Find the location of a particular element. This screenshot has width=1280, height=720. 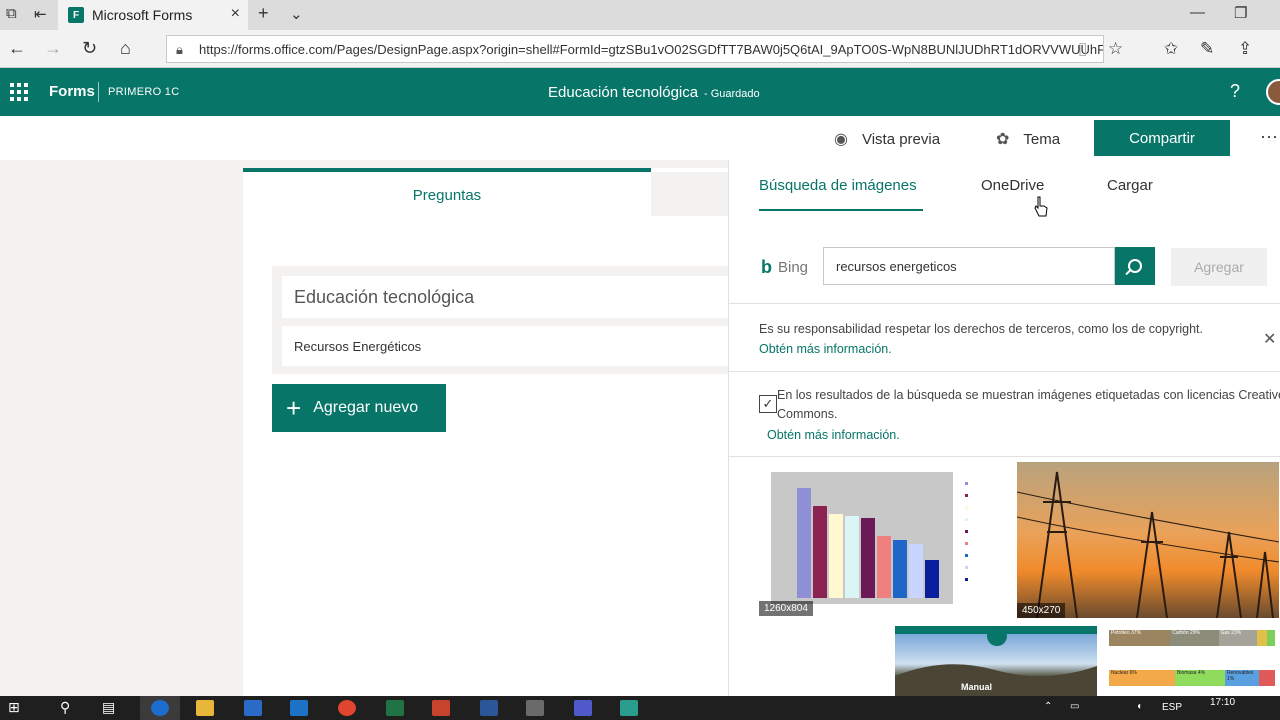

image-result: 1260x804 is located at coordinates (882, 542).